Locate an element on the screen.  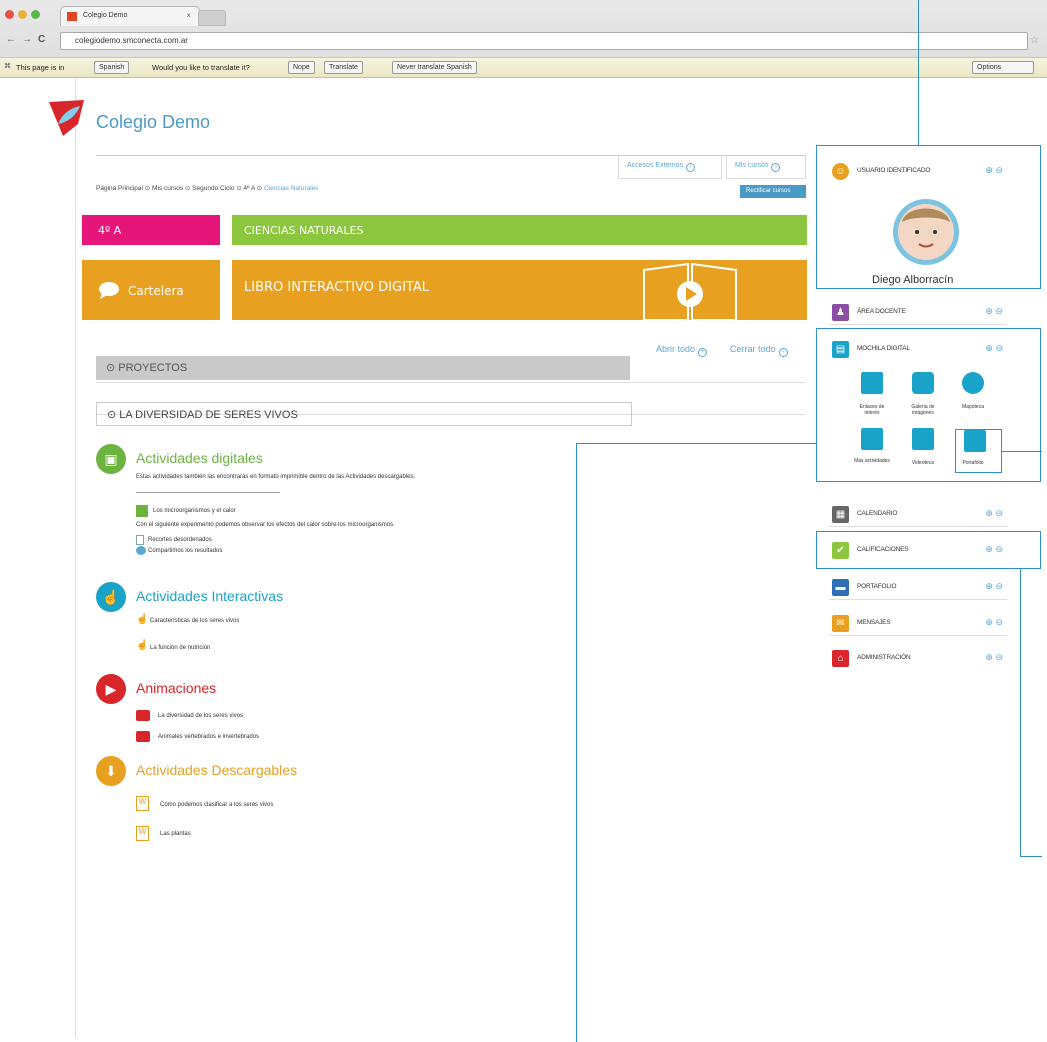
minimize-window-icon is located at coordinates (22, 14).